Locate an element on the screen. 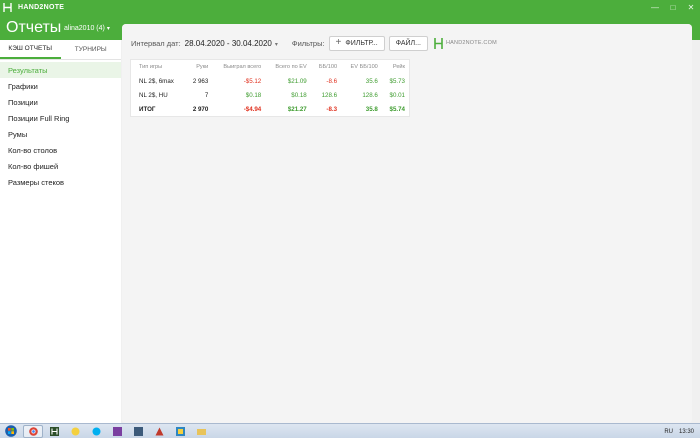 The image size is (700, 438). cell-bb100: -8.6 is located at coordinates (332, 81).